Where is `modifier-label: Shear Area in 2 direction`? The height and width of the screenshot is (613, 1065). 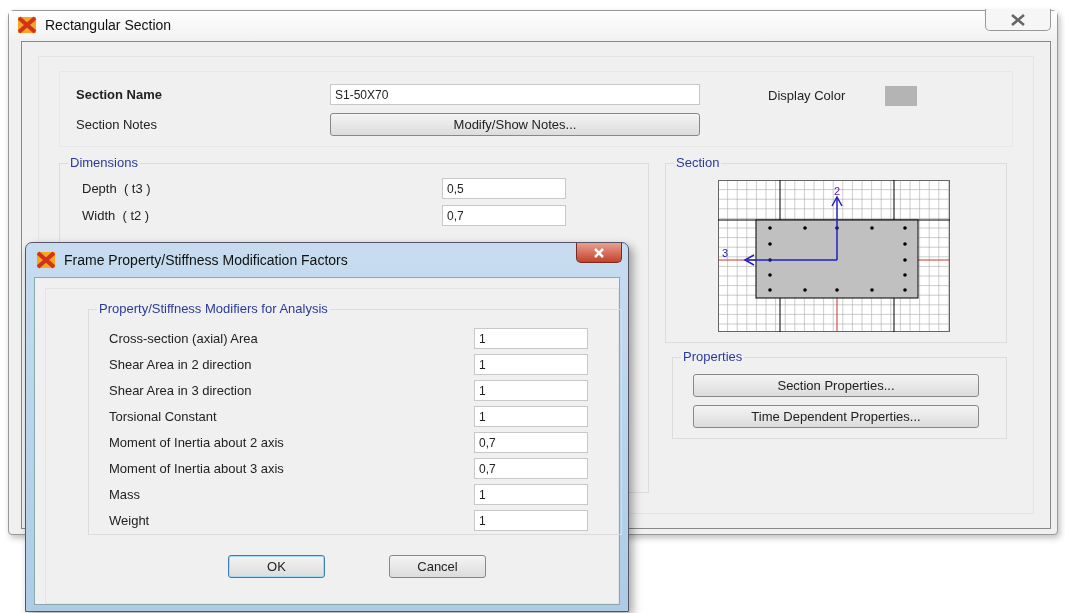 modifier-label: Shear Area in 2 direction is located at coordinates (181, 364).